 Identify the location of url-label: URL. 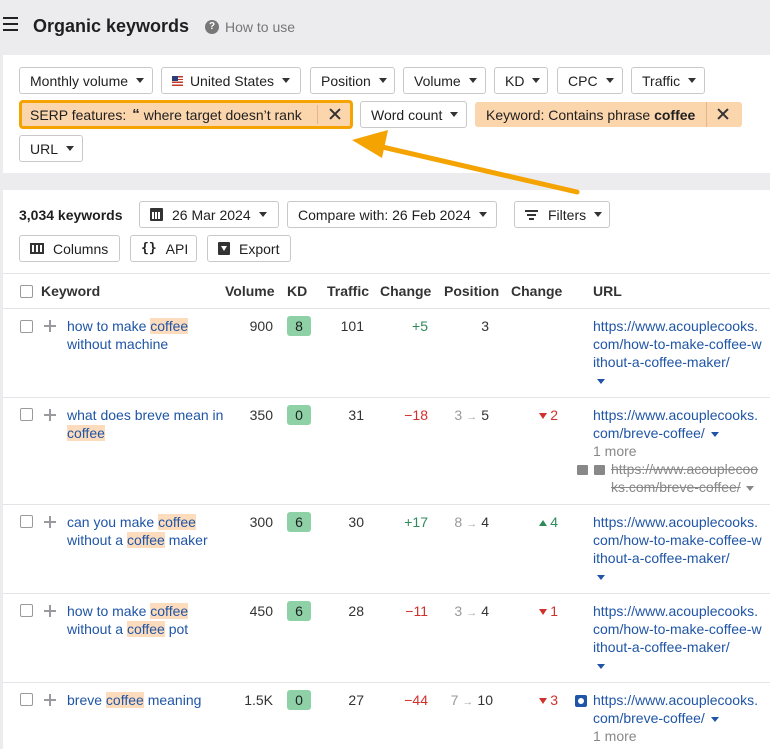
(44, 148).